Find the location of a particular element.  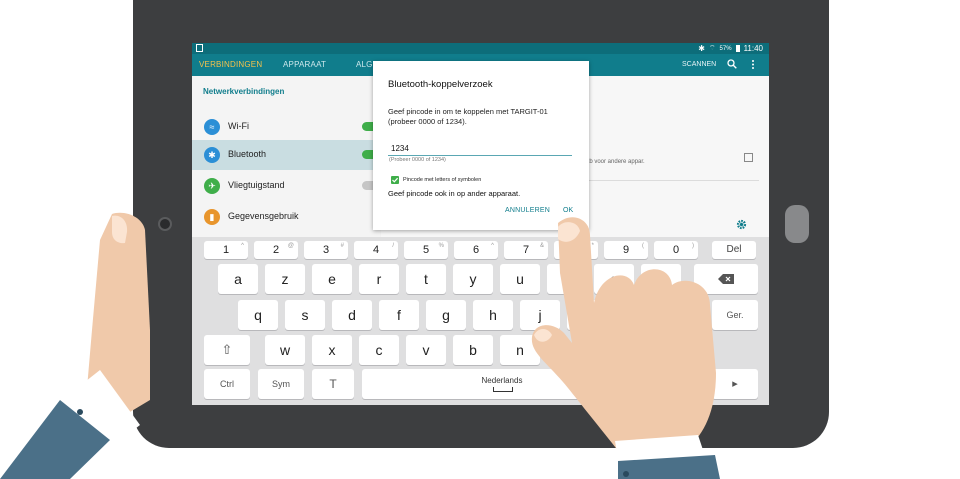

language-label: Nederlands is located at coordinates (502, 380).